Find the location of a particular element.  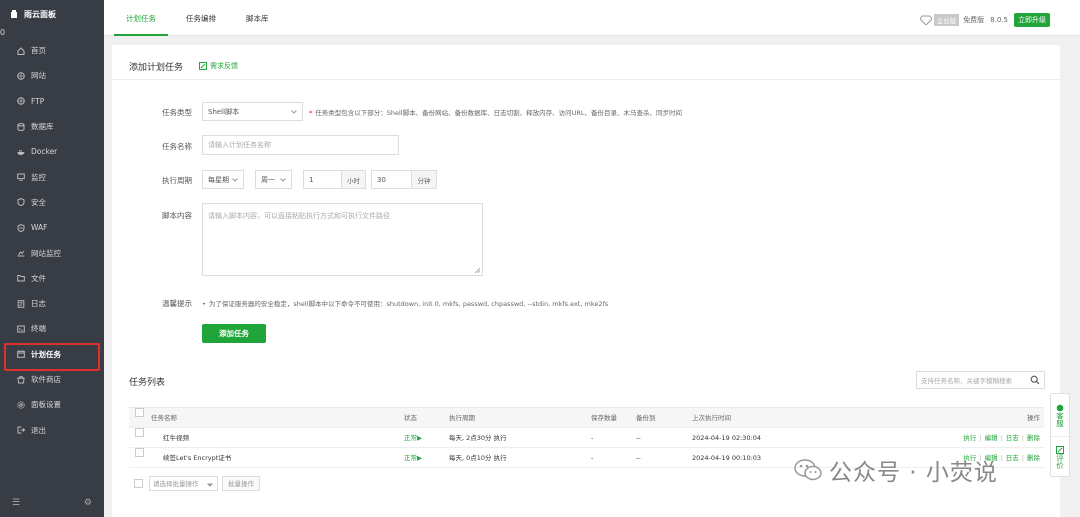

resize-handle-icon is located at coordinates (477, 270).